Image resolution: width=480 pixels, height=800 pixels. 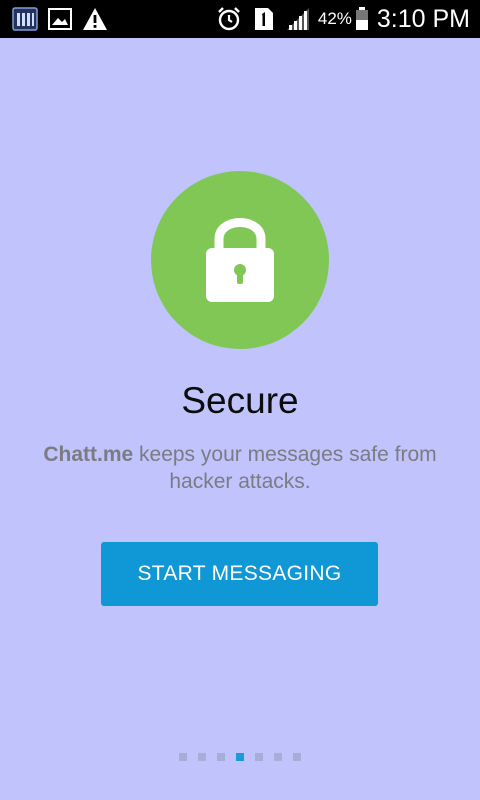 I want to click on page-dot-active, so click(x=240, y=757).